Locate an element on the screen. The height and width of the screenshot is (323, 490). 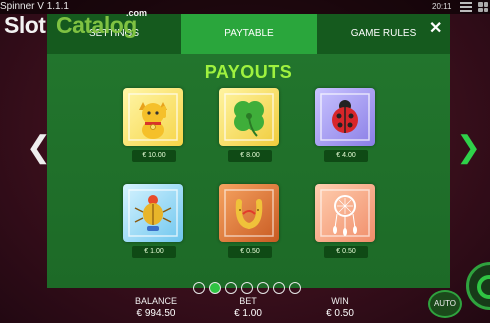
payouts-title: PAYOUTS is located at coordinates (248, 72).